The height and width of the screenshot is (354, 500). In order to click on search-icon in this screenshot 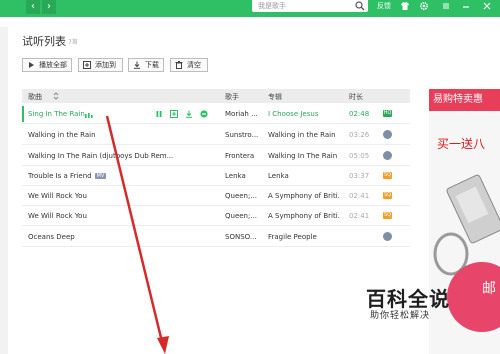, I will do `click(360, 6)`.